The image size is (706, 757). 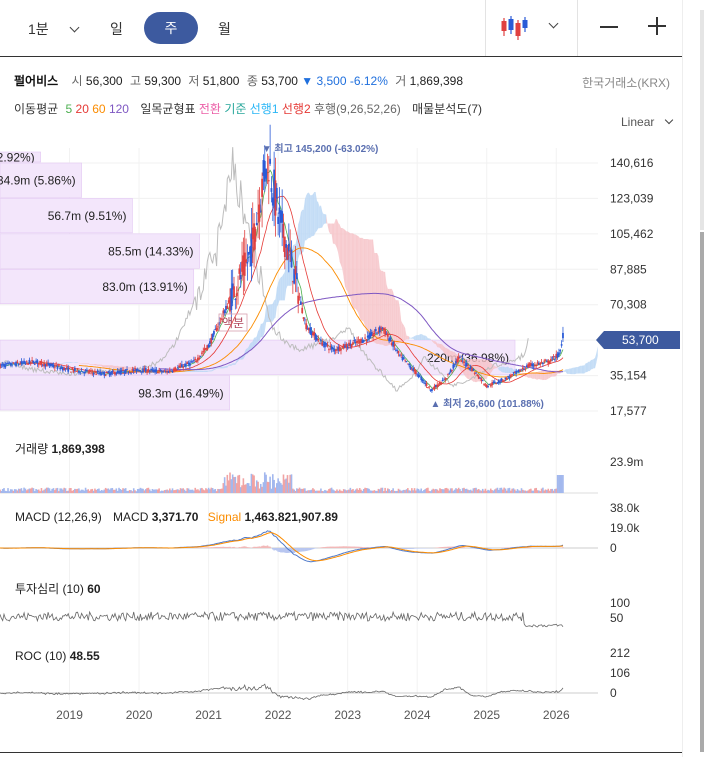 What do you see at coordinates (144, 287) in the screenshot?
I see `volume-profile-label: 83.0m (13.91%)` at bounding box center [144, 287].